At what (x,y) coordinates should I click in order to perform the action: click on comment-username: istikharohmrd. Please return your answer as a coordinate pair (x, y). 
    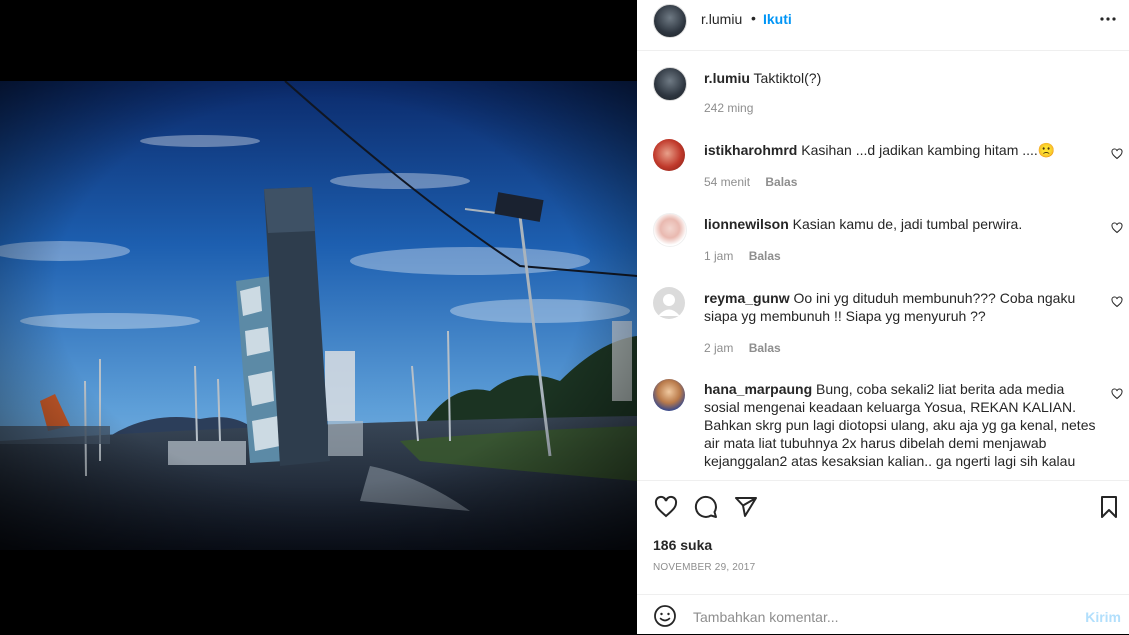
    Looking at the image, I should click on (750, 150).